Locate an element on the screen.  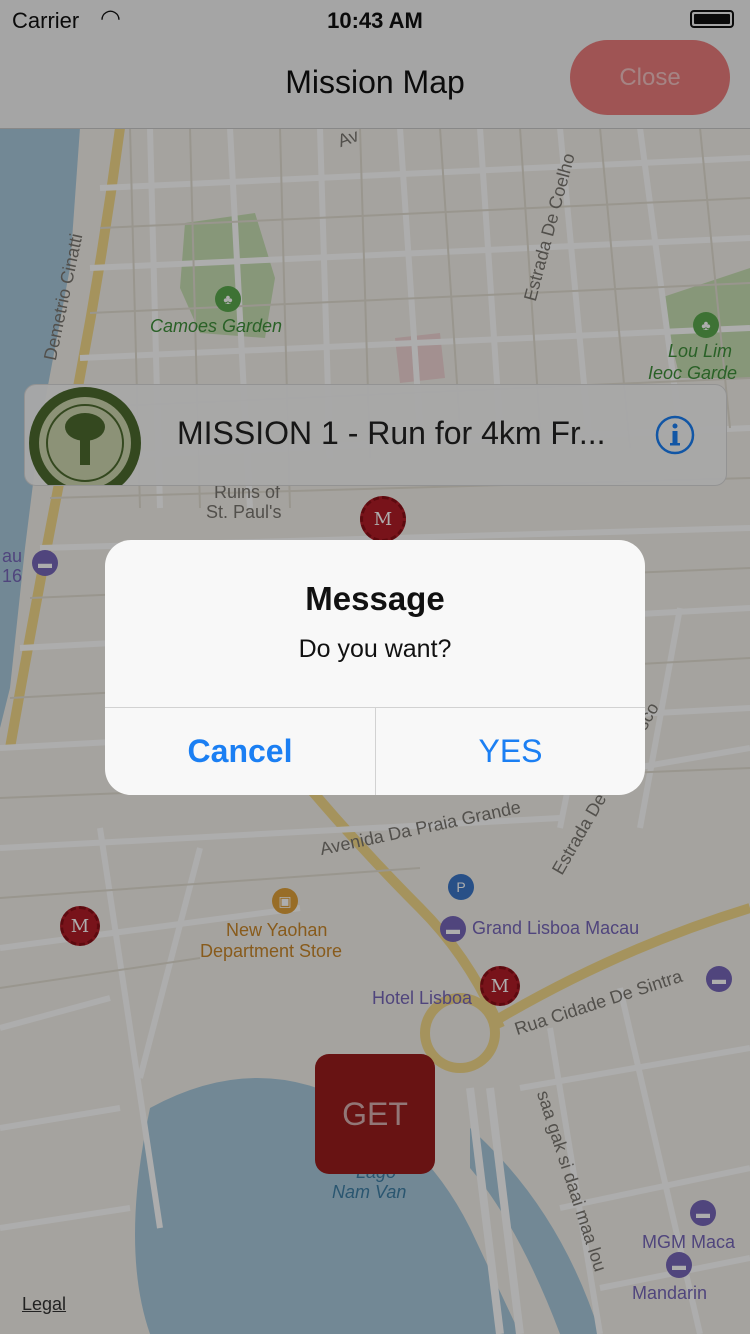
alert-title: Message is located at coordinates (375, 598).